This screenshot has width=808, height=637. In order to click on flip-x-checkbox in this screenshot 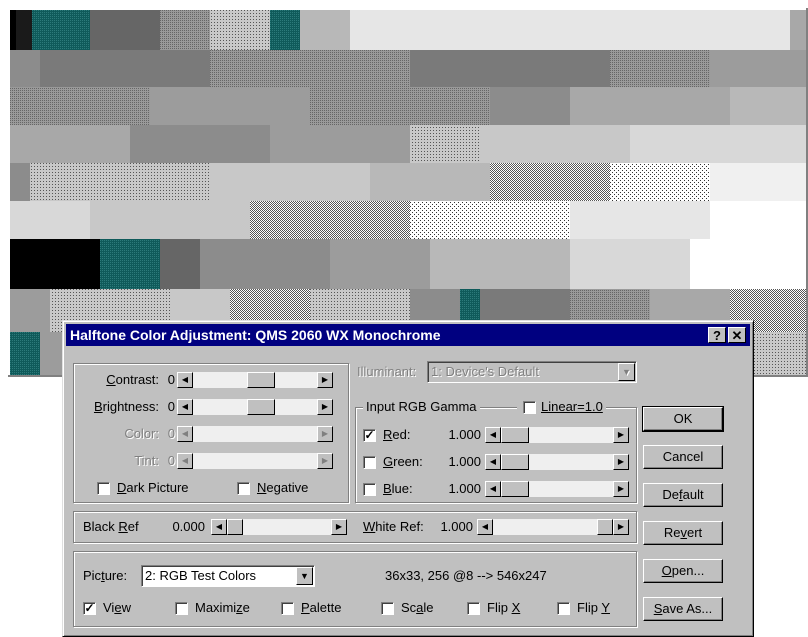, I will do `click(473, 608)`.